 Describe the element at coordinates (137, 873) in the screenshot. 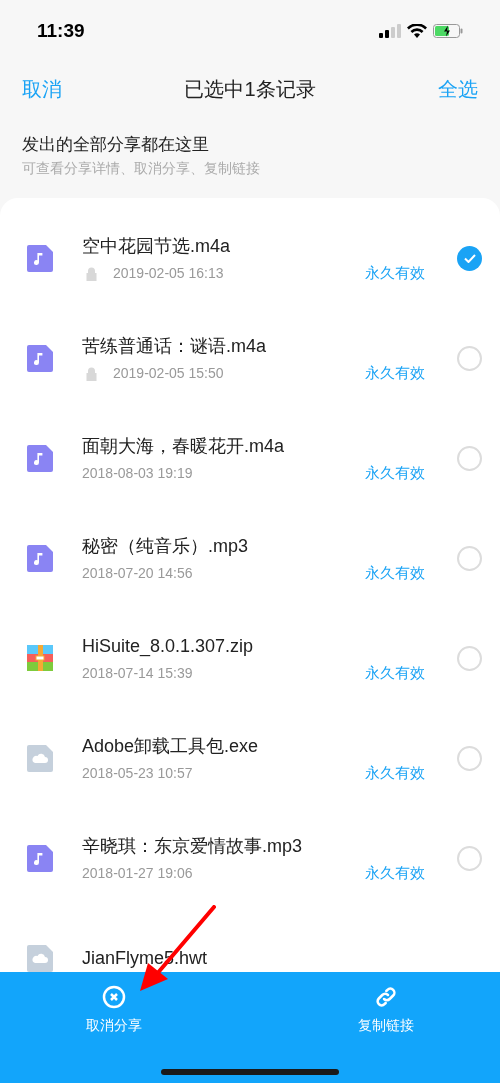

I see `share-date: 2018-01-27 19:06` at that location.